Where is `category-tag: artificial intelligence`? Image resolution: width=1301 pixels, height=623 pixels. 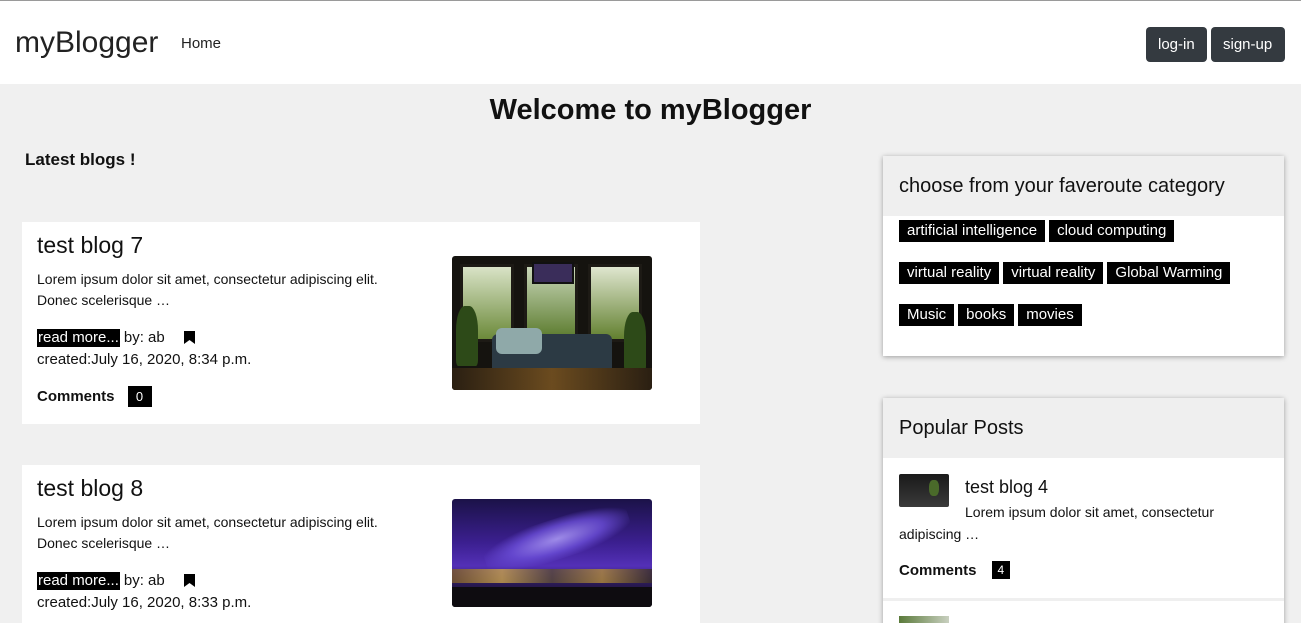 category-tag: artificial intelligence is located at coordinates (972, 231).